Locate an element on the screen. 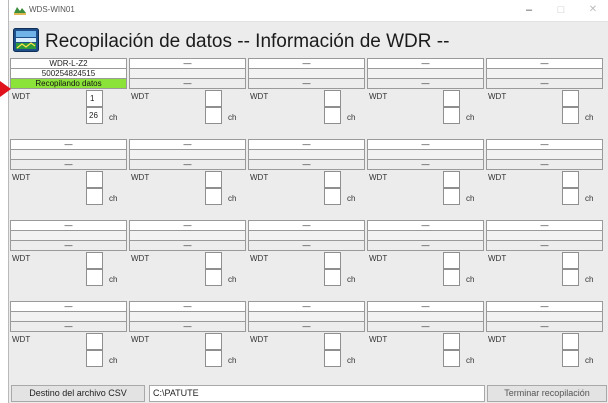  app-icon is located at coordinates (20, 10).